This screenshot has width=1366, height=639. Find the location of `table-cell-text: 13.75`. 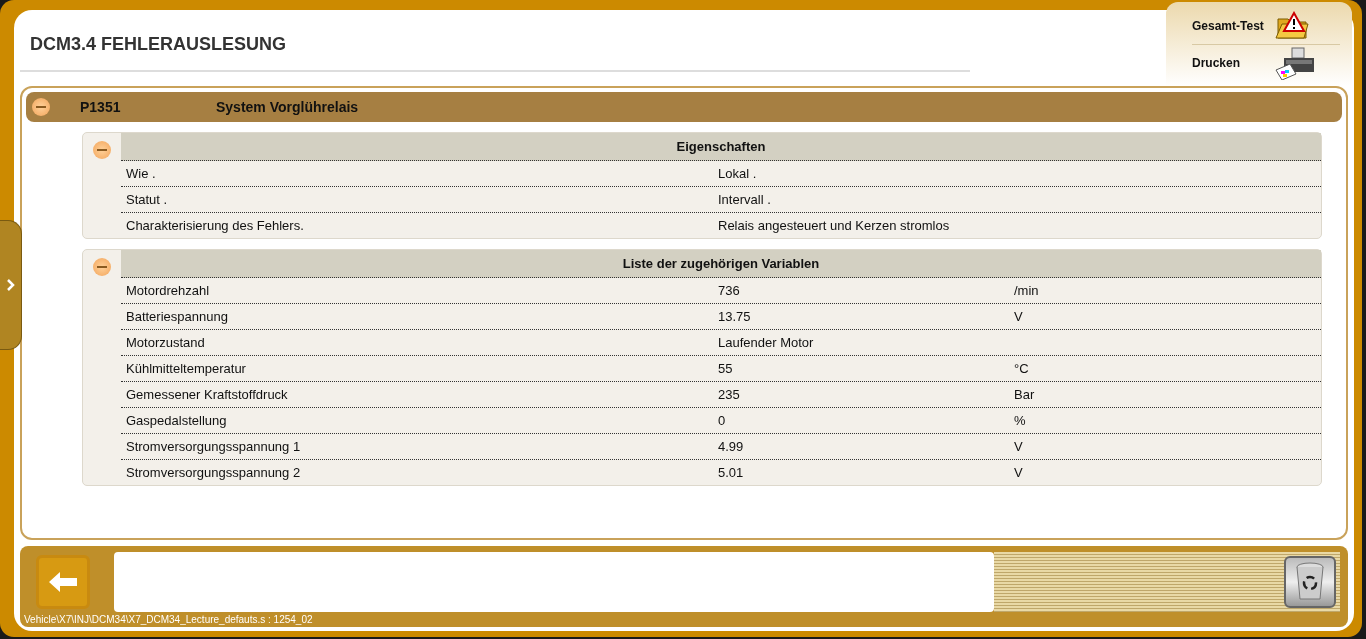

table-cell-text: 13.75 is located at coordinates (734, 316).